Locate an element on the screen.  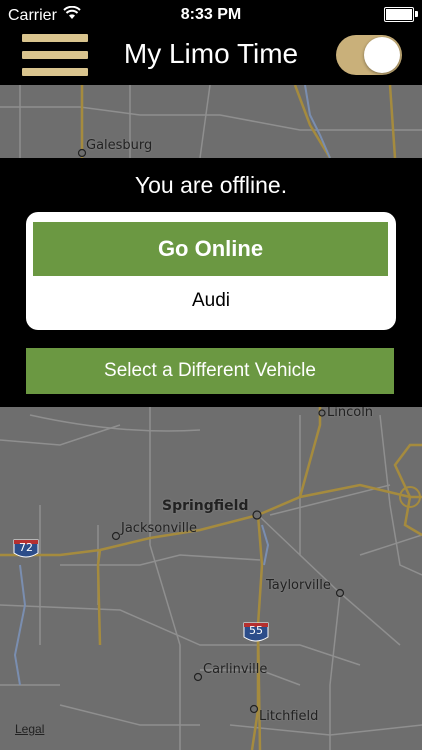
status-time: 8:33 PM is located at coordinates (211, 14).